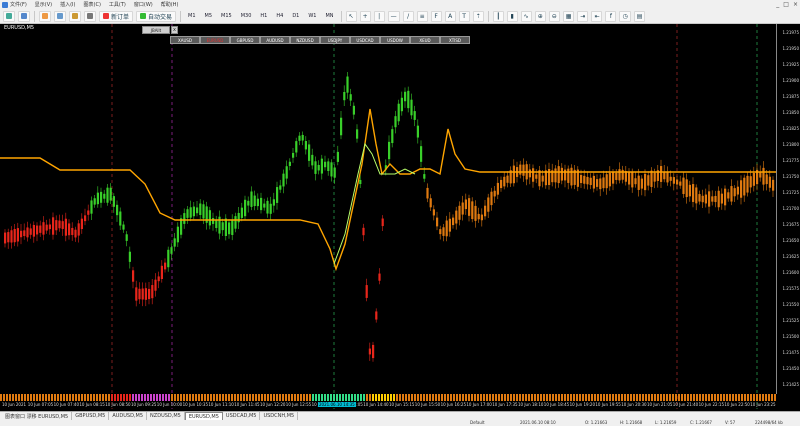 The width and height of the screenshot is (800, 426). Describe the element at coordinates (455, 40) in the screenshot. I see `symbol-button-xtisd: XTISD` at that location.